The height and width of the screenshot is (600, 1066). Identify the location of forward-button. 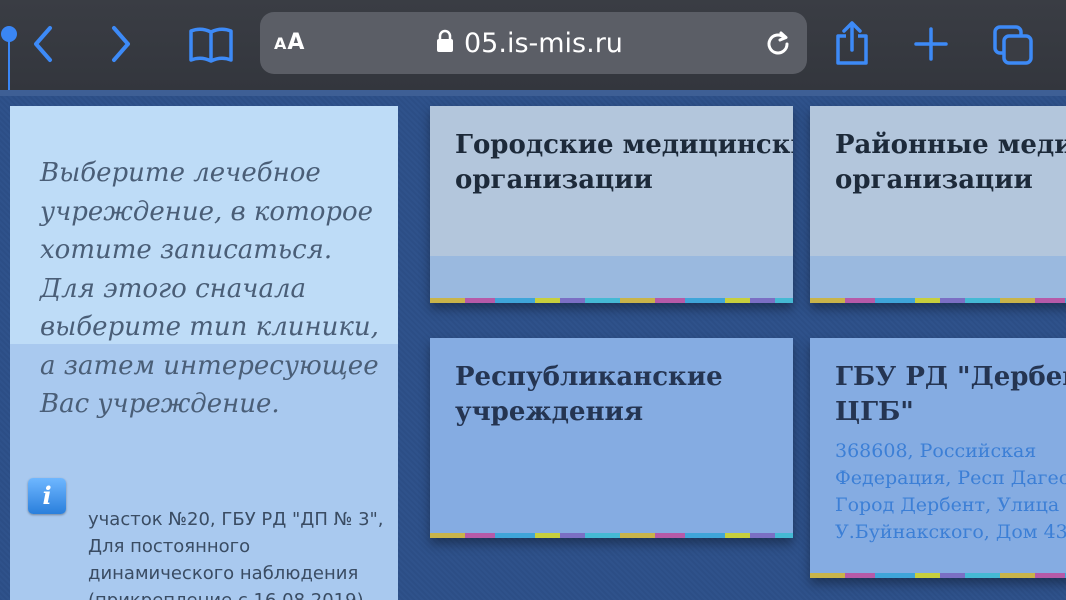
(122, 44).